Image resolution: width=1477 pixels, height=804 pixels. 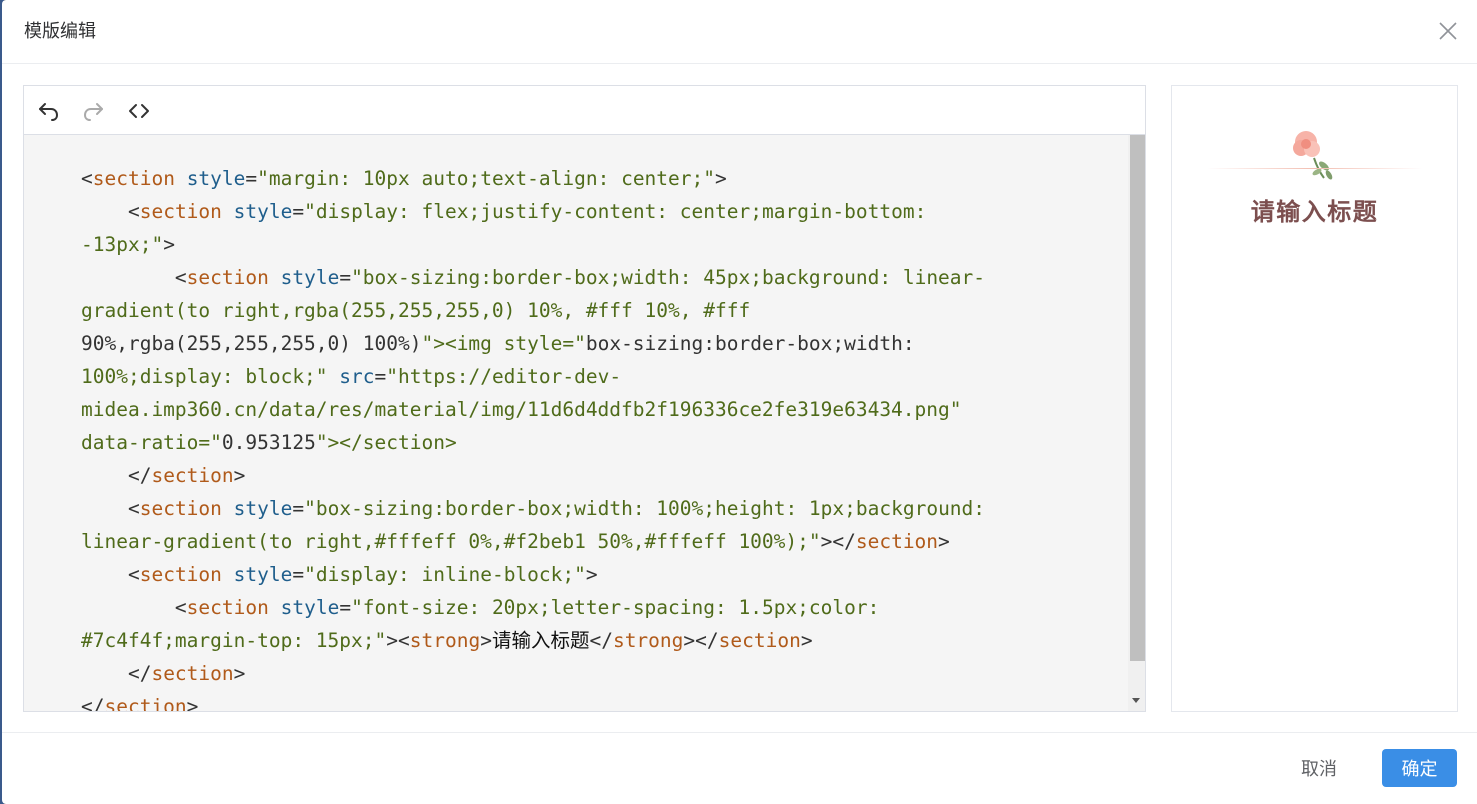 What do you see at coordinates (739, 768) in the screenshot?
I see `dialog-footer: 取消 确定` at bounding box center [739, 768].